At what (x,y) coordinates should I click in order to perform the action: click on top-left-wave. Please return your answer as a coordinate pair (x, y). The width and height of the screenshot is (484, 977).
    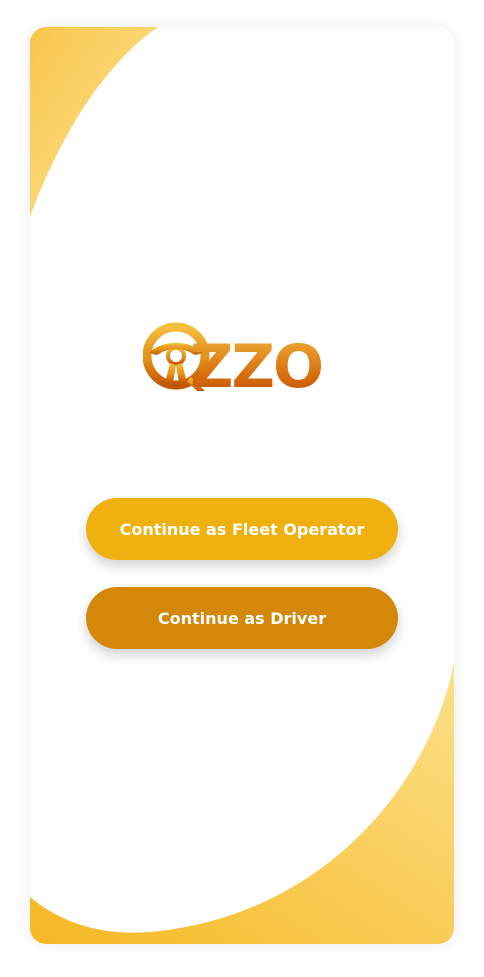
    Looking at the image, I should click on (94, 122).